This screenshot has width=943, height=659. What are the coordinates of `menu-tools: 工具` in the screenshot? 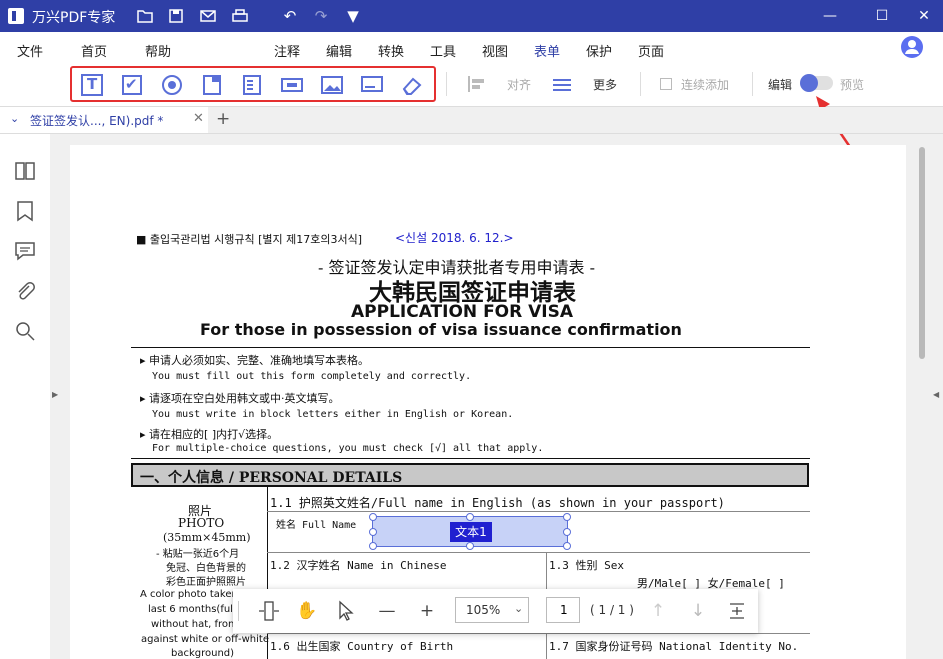 It's located at (443, 50).